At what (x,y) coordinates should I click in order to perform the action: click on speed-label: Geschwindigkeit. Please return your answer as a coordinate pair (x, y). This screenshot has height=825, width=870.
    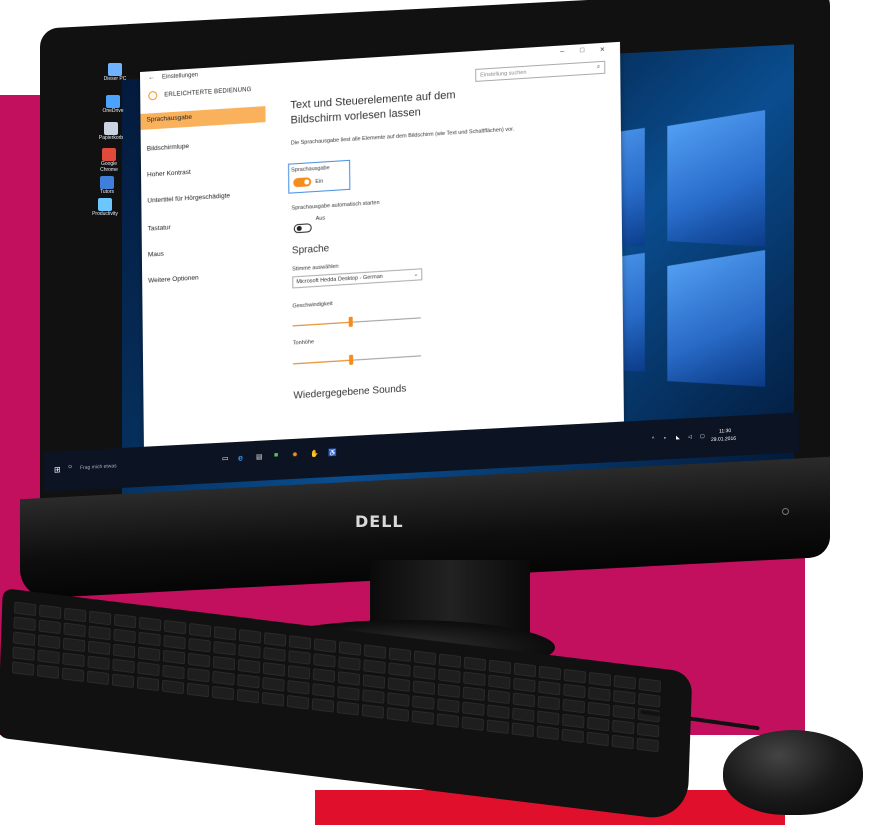
    Looking at the image, I should click on (312, 305).